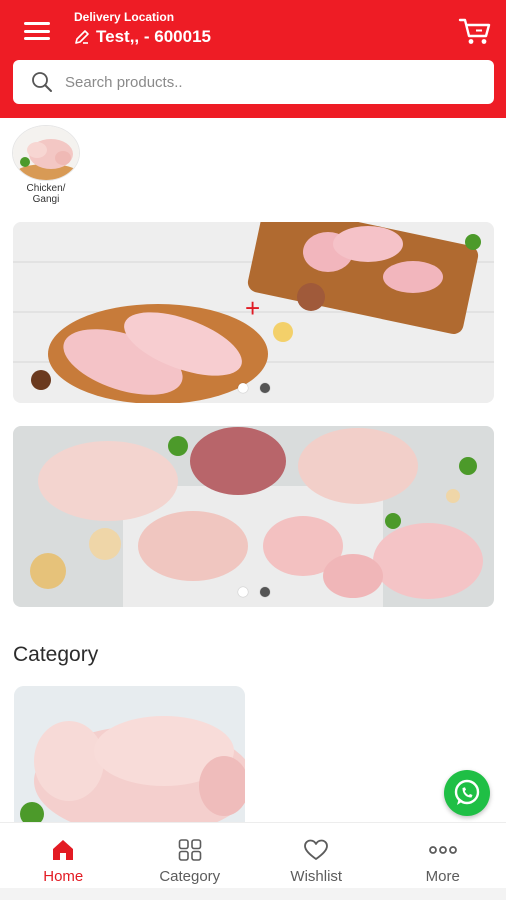 Image resolution: width=506 pixels, height=900 pixels. What do you see at coordinates (46, 194) in the screenshot?
I see `category-chip-label: Chicken/ Gangi` at bounding box center [46, 194].